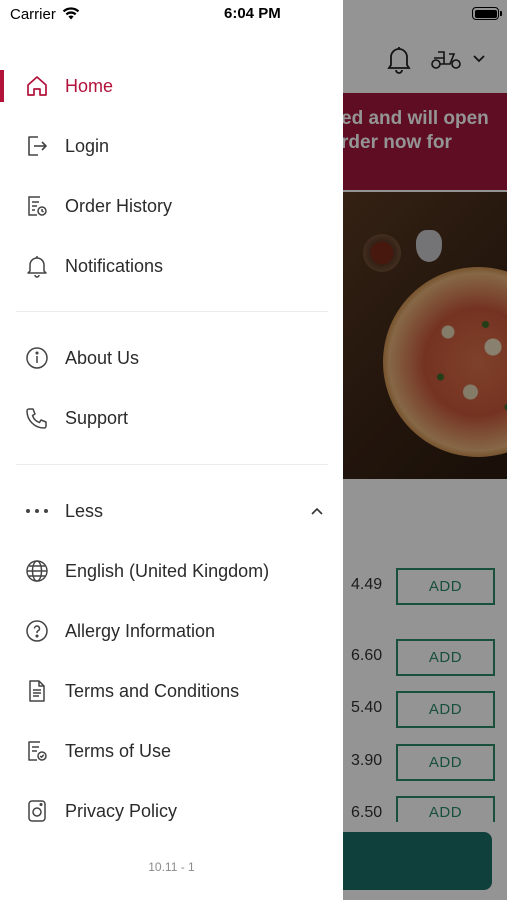  I want to click on wifi-icon, so click(71, 13).